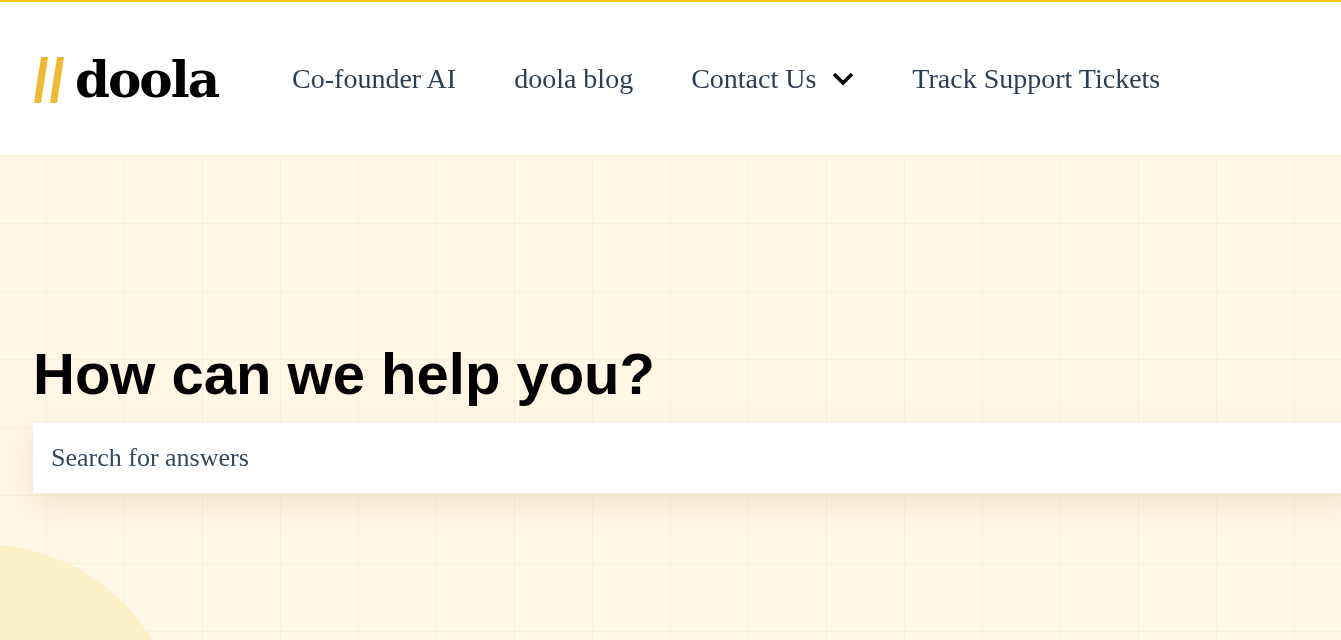  What do you see at coordinates (374, 78) in the screenshot?
I see `nav-link: Co-founder AI` at bounding box center [374, 78].